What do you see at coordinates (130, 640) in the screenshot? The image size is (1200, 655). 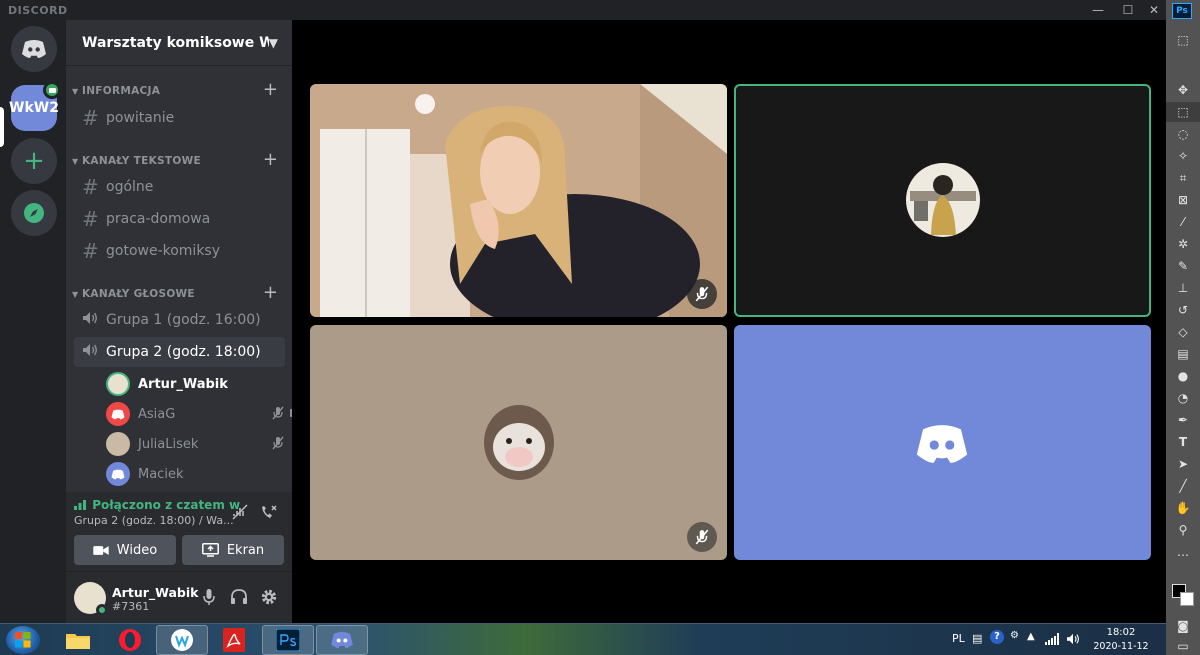 I see `taskbar-opera` at bounding box center [130, 640].